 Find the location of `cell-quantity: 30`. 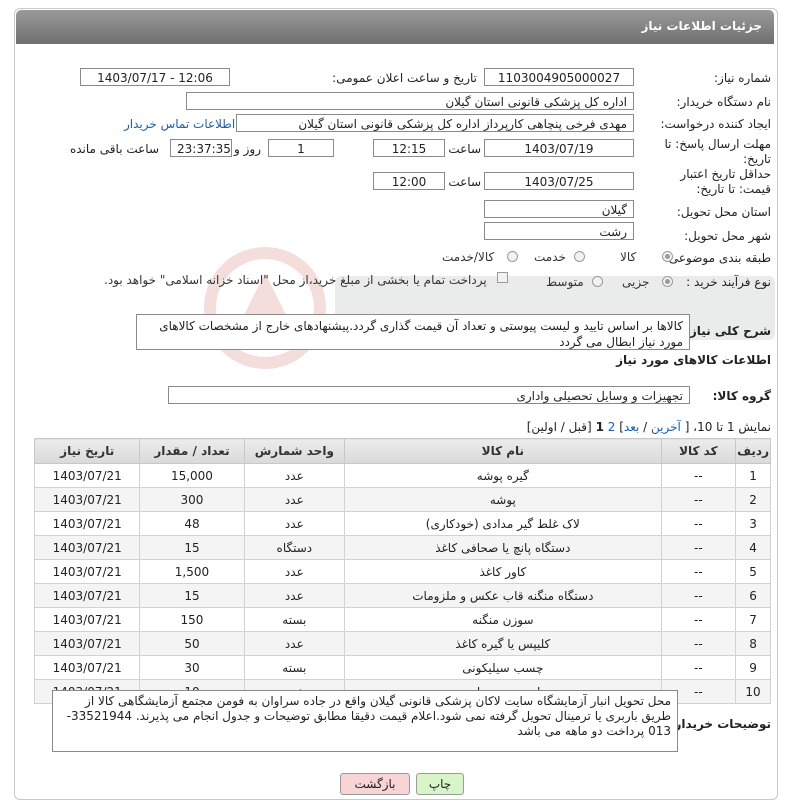

cell-quantity: 30 is located at coordinates (192, 667).